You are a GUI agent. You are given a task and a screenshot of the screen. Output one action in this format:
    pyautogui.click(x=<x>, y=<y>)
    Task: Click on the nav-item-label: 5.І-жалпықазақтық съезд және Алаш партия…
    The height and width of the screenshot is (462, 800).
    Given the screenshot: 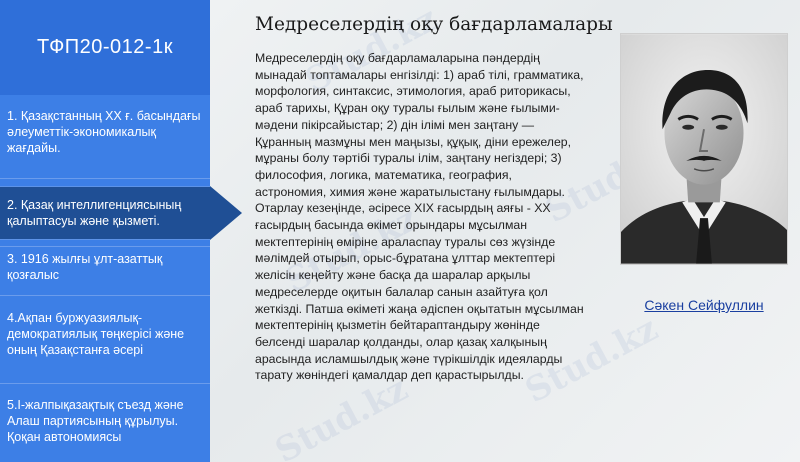 What is the action you would take?
    pyautogui.click(x=95, y=421)
    